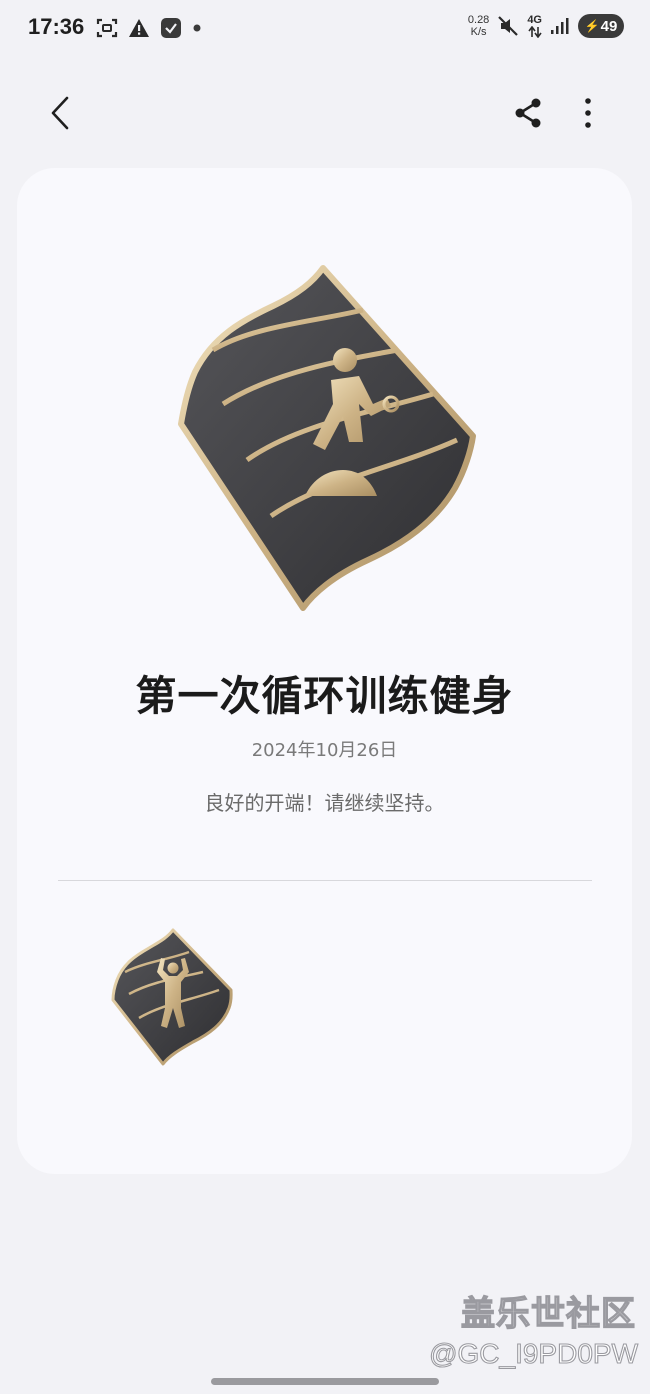 The width and height of the screenshot is (650, 1394). What do you see at coordinates (324, 803) in the screenshot?
I see `badge-description: 良好的开端！请继续坚持。` at bounding box center [324, 803].